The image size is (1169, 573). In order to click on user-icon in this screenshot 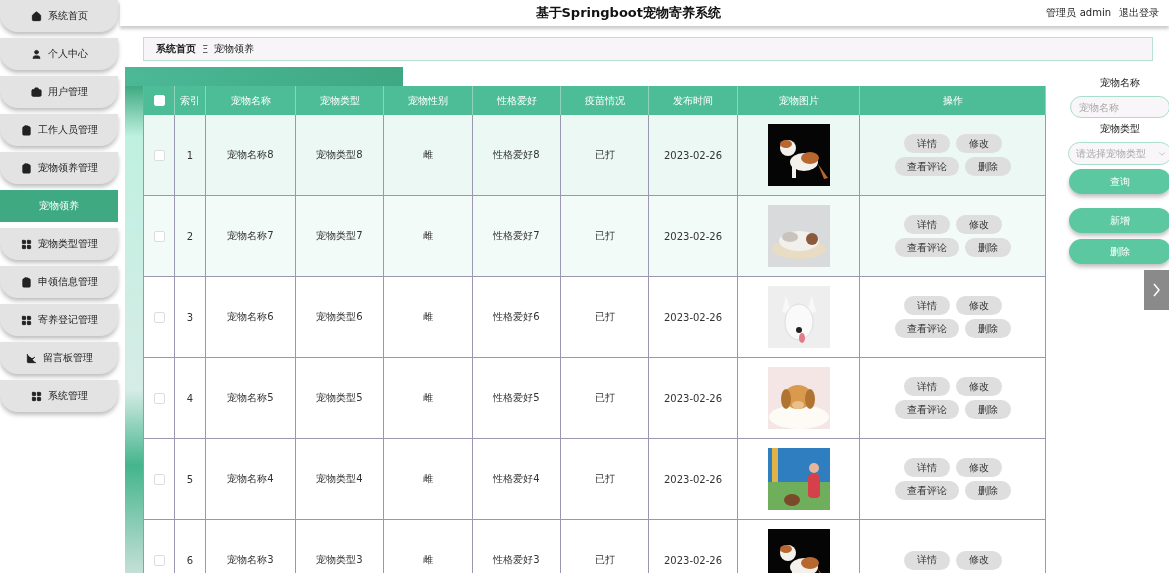, I will do `click(36, 54)`.